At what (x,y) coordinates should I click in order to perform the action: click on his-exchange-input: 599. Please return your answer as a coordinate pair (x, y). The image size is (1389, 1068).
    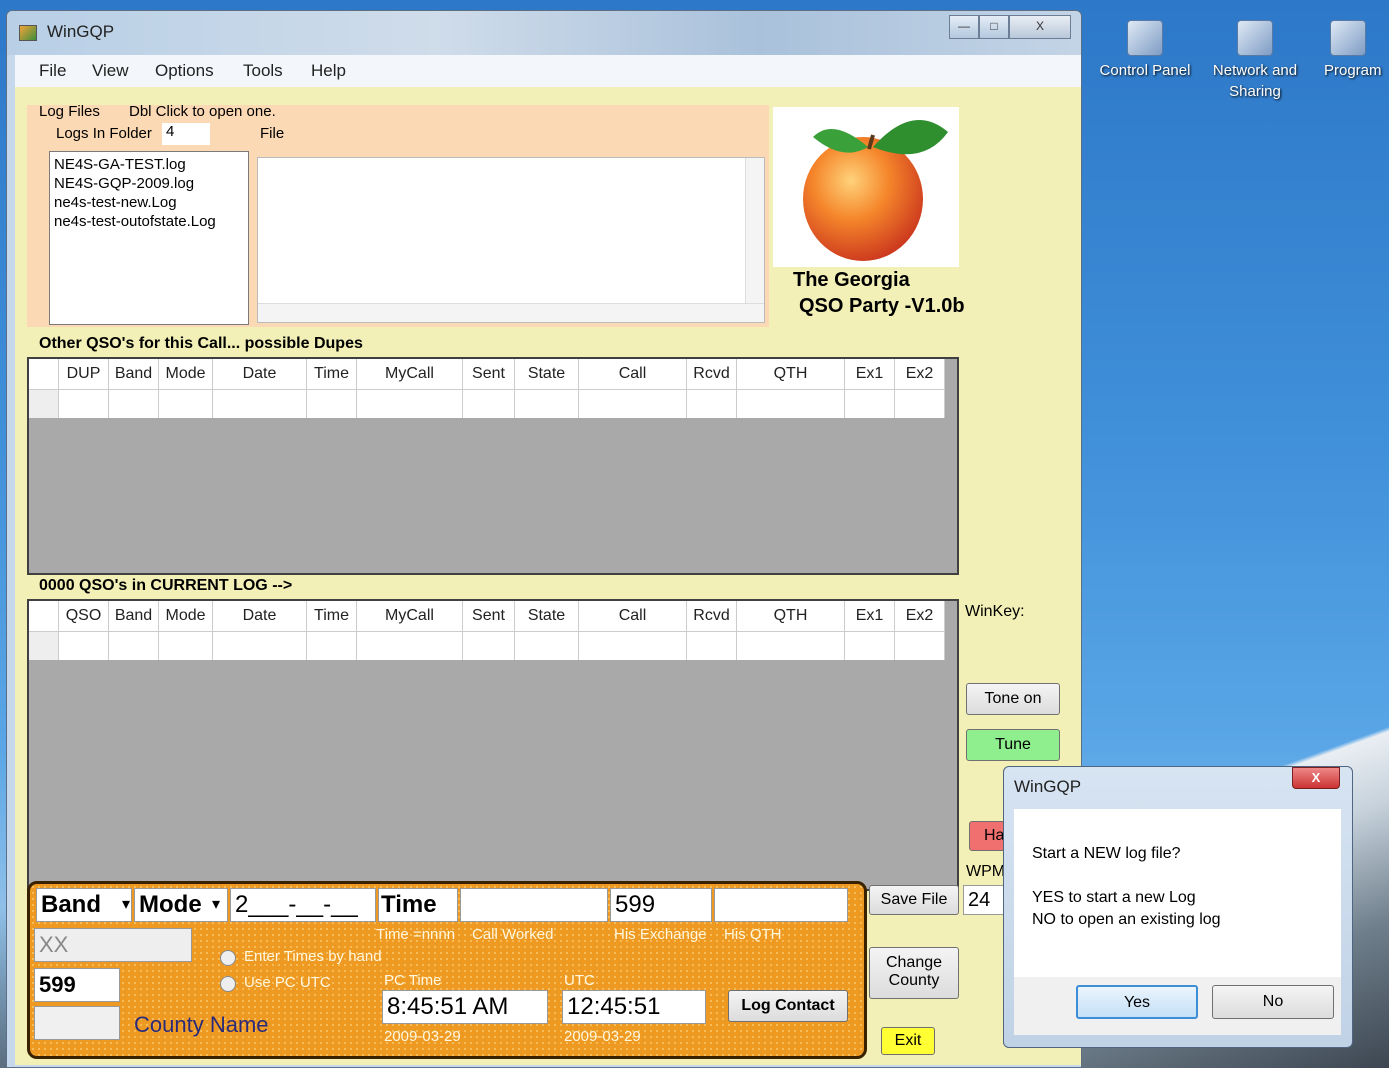
    Looking at the image, I should click on (661, 905).